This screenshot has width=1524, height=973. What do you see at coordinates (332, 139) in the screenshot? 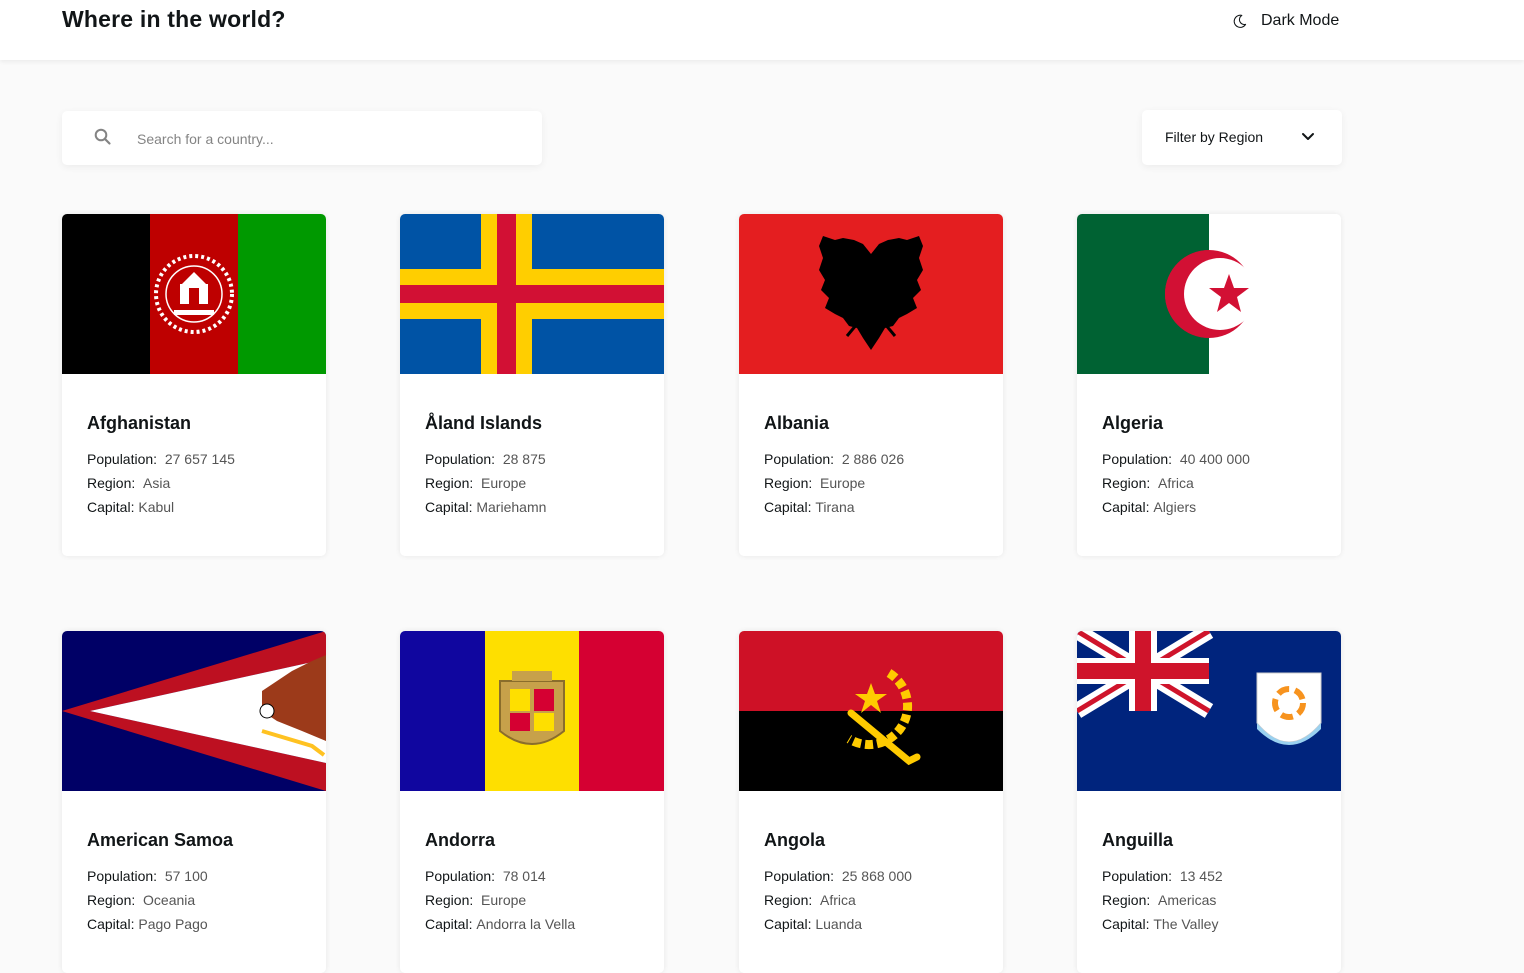
I see `search-input` at bounding box center [332, 139].